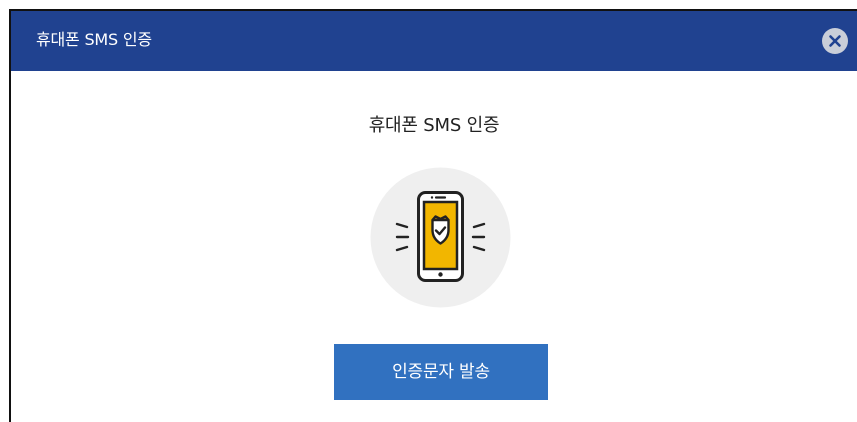 The width and height of the screenshot is (857, 422). Describe the element at coordinates (434, 125) in the screenshot. I see `page-title: 휴대폰 SMS 인증` at that location.